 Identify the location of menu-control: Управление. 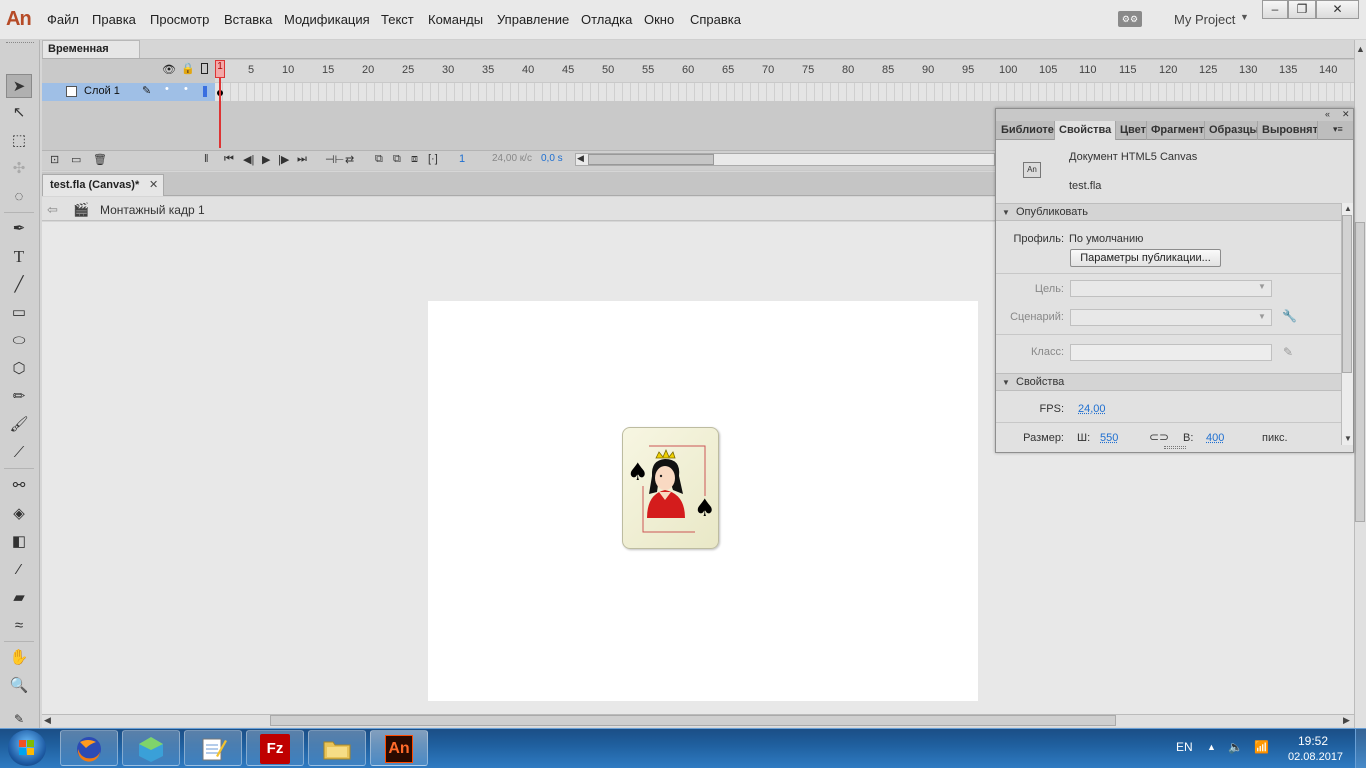
(533, 19).